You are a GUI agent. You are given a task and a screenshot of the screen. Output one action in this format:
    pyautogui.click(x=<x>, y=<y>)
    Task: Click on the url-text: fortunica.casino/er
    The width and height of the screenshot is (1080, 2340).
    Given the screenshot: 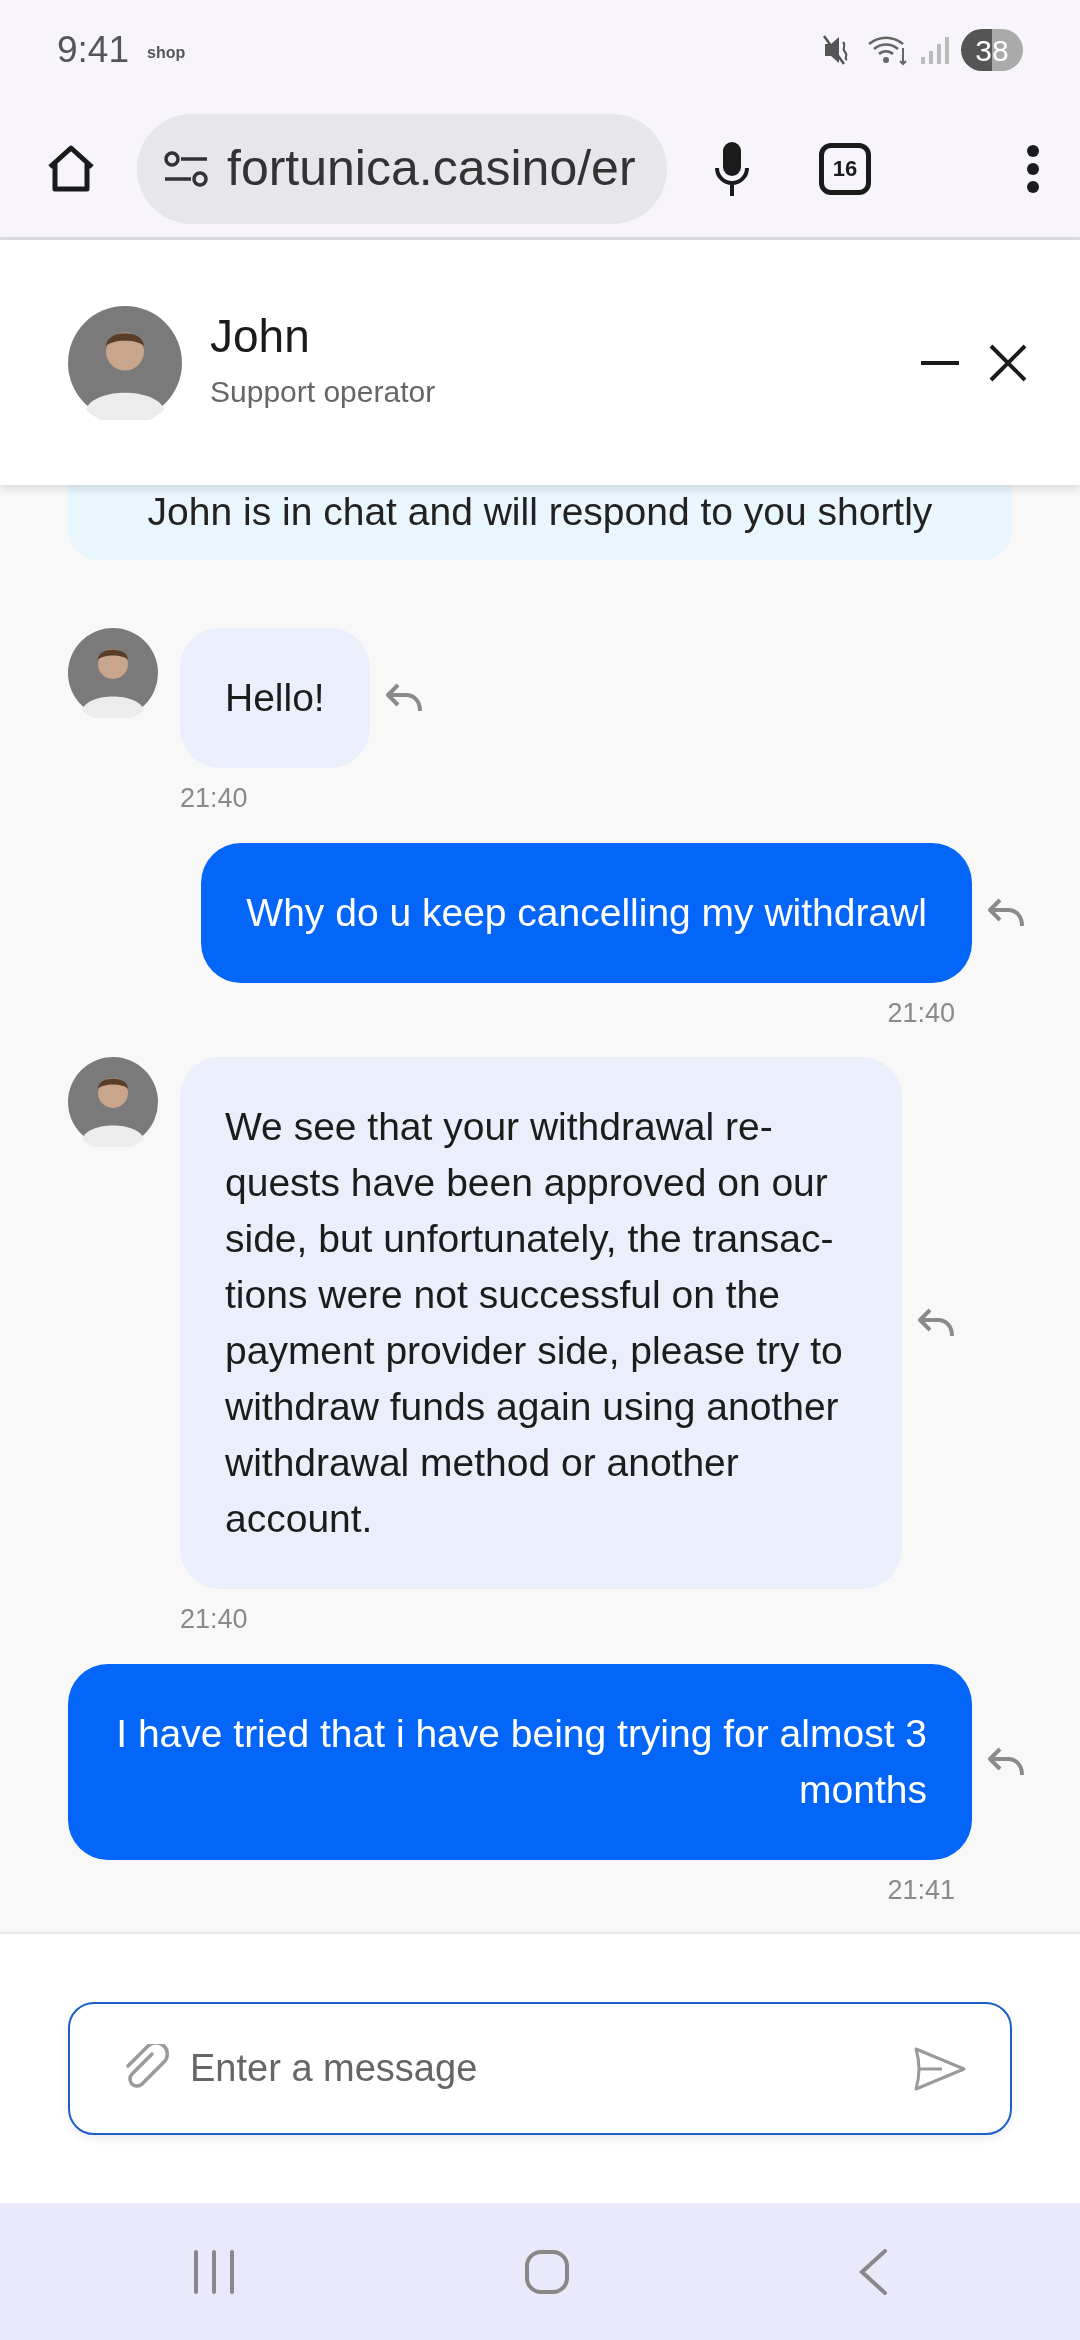 What is the action you would take?
    pyautogui.click(x=431, y=168)
    